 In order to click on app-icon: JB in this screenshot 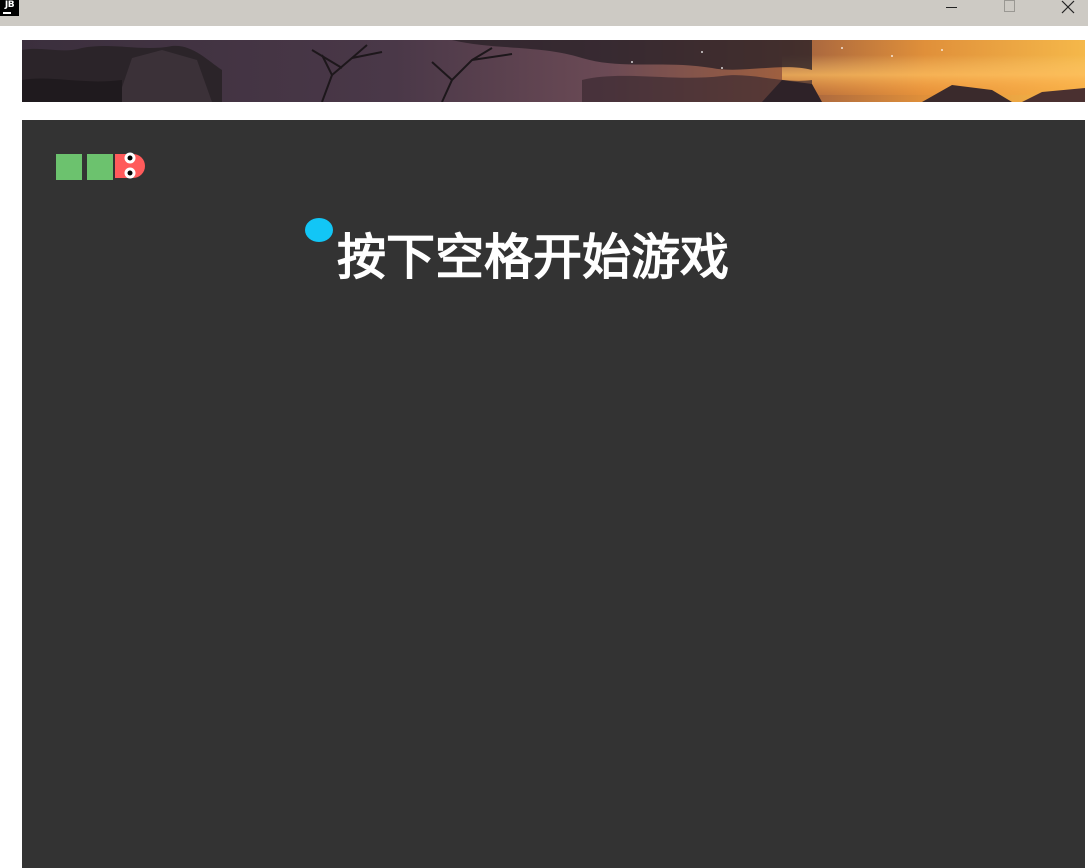, I will do `click(9, 8)`.